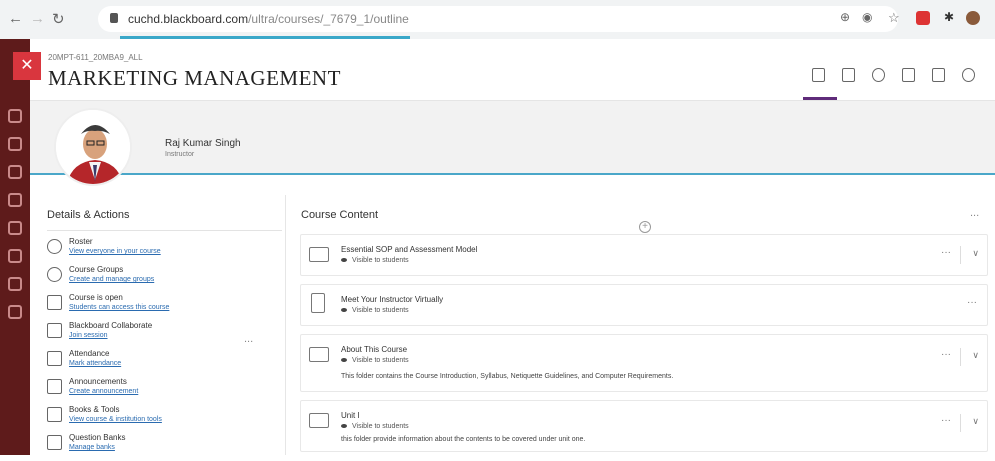 The width and height of the screenshot is (995, 461). Describe the element at coordinates (340, 215) in the screenshot. I see `course-content-title: Course Content` at that location.